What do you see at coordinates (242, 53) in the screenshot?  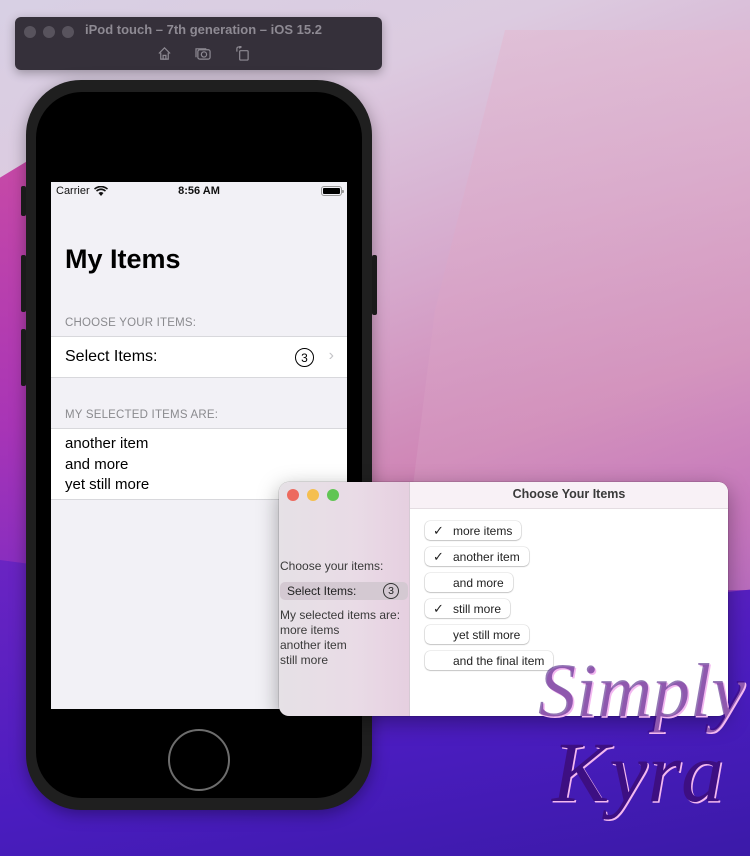 I see `rotate-icon` at bounding box center [242, 53].